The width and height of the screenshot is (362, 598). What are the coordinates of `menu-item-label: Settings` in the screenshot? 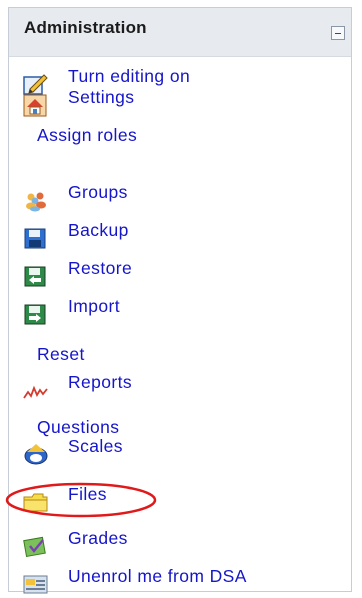 It's located at (101, 97).